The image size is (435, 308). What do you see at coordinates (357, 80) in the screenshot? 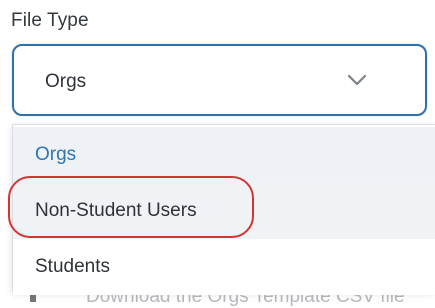
I see `chevron-down-icon` at bounding box center [357, 80].